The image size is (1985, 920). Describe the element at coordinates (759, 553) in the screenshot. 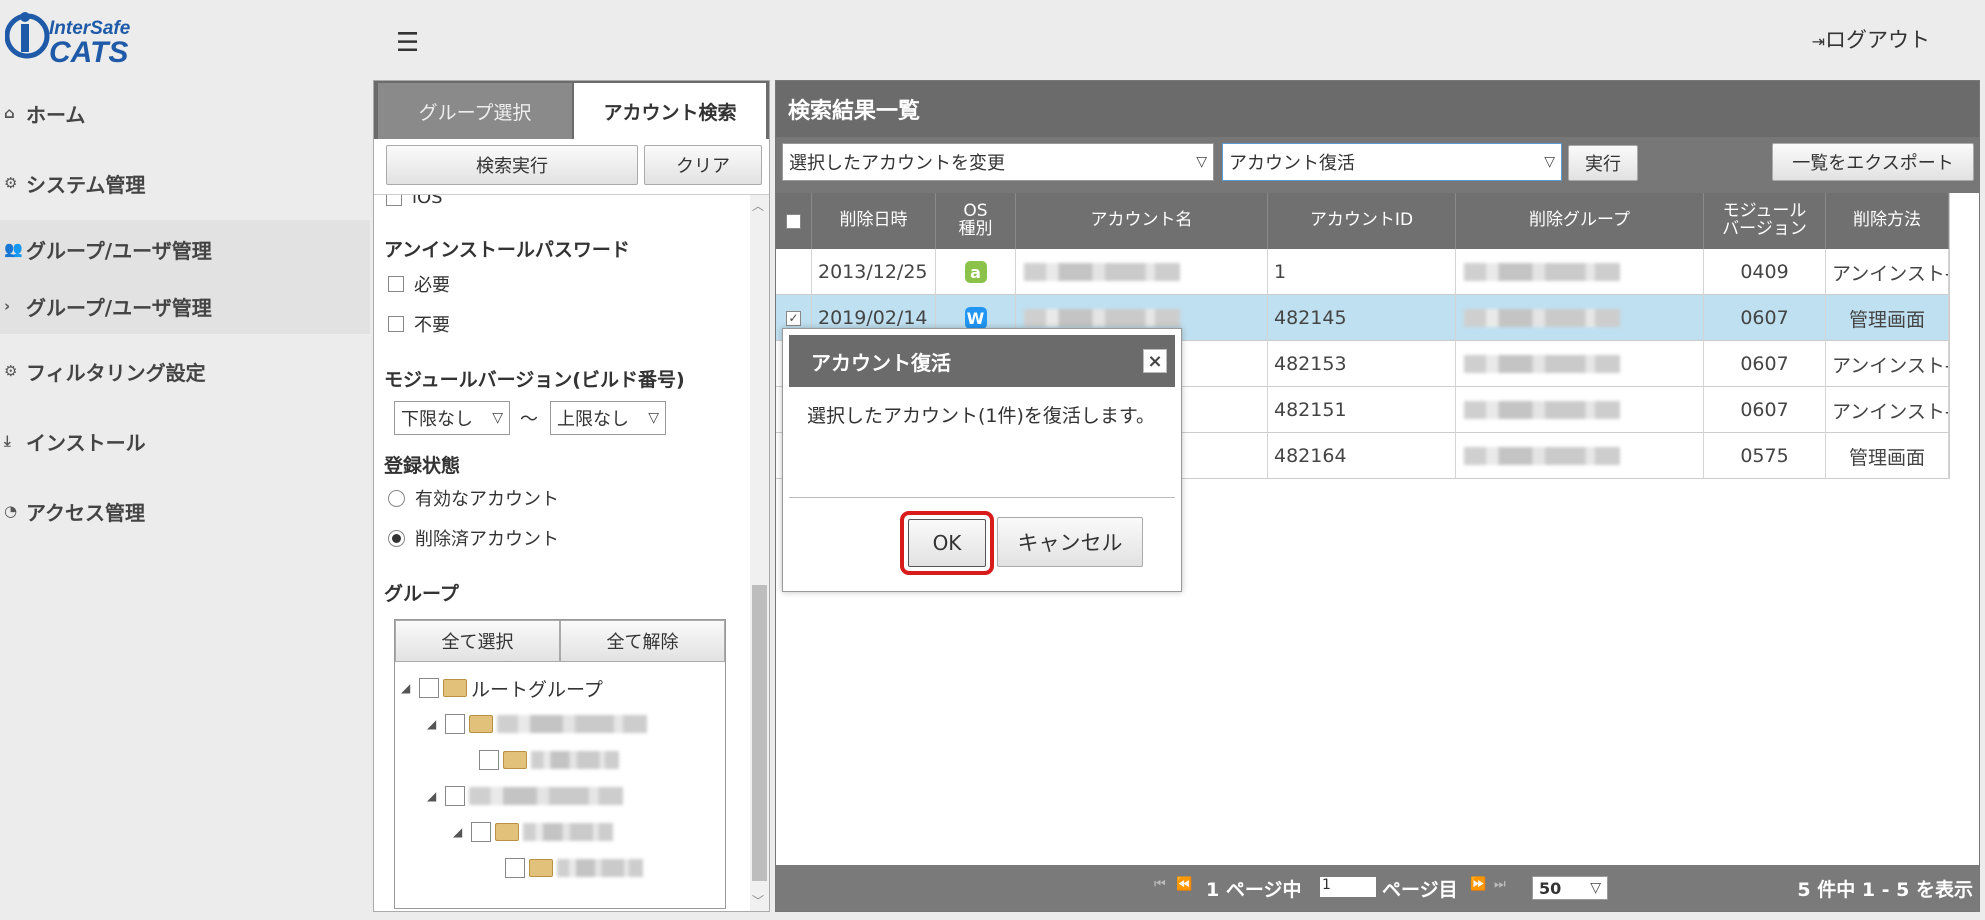

I see `scrollbar: ︿ ﹀` at that location.